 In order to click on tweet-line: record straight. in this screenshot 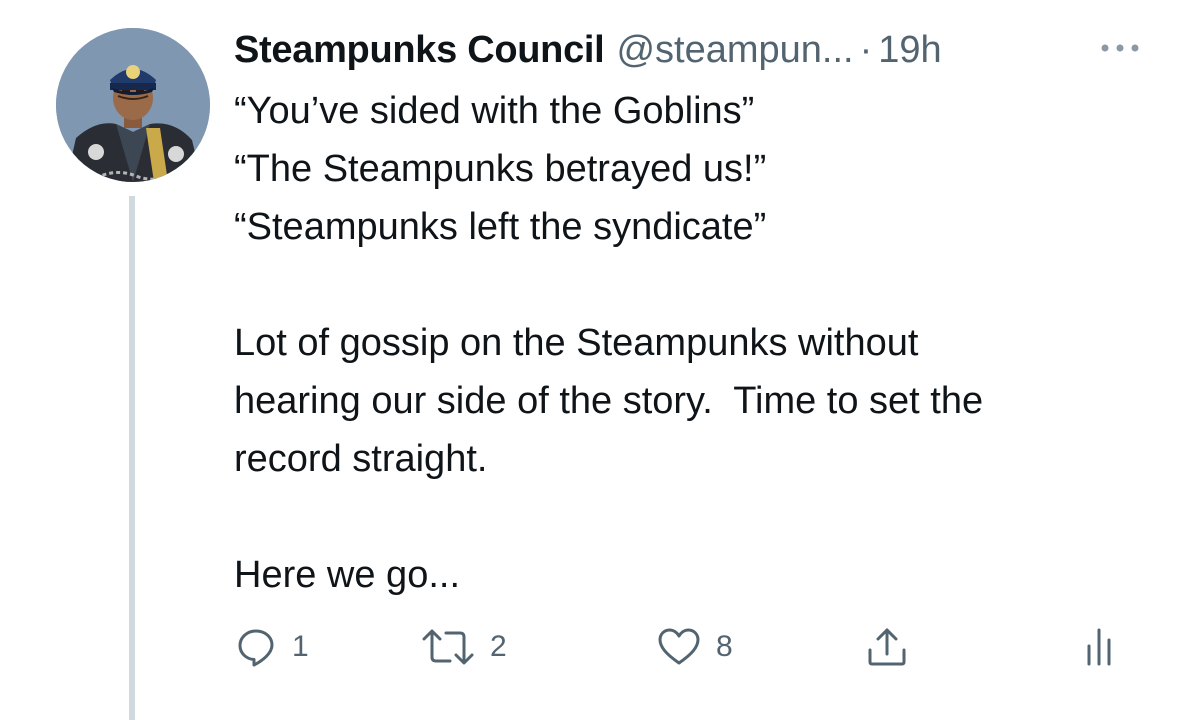, I will do `click(361, 459)`.